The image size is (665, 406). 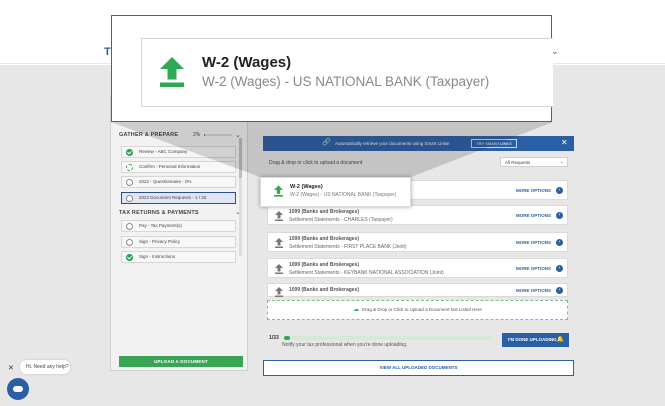 What do you see at coordinates (45, 367) in the screenshot?
I see `chat-prompt: Hi. Need any help?` at bounding box center [45, 367].